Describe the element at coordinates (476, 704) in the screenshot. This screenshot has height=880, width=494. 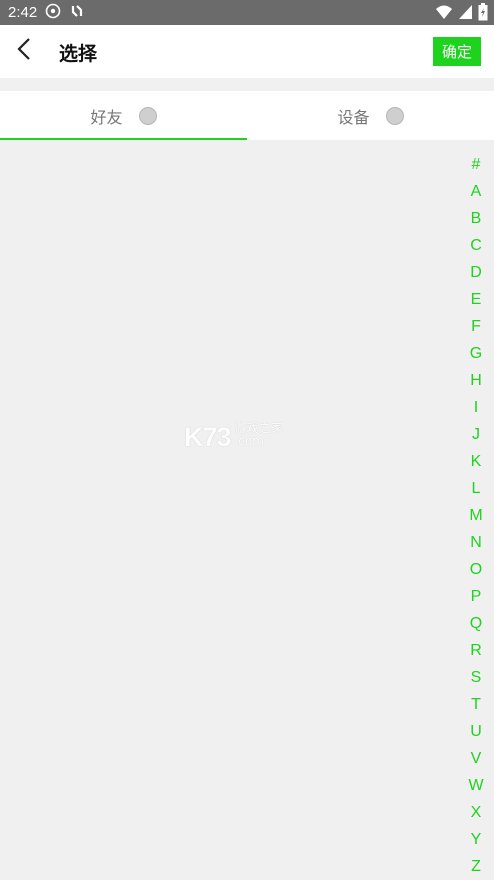
I see `alpha-index-letter: T` at that location.